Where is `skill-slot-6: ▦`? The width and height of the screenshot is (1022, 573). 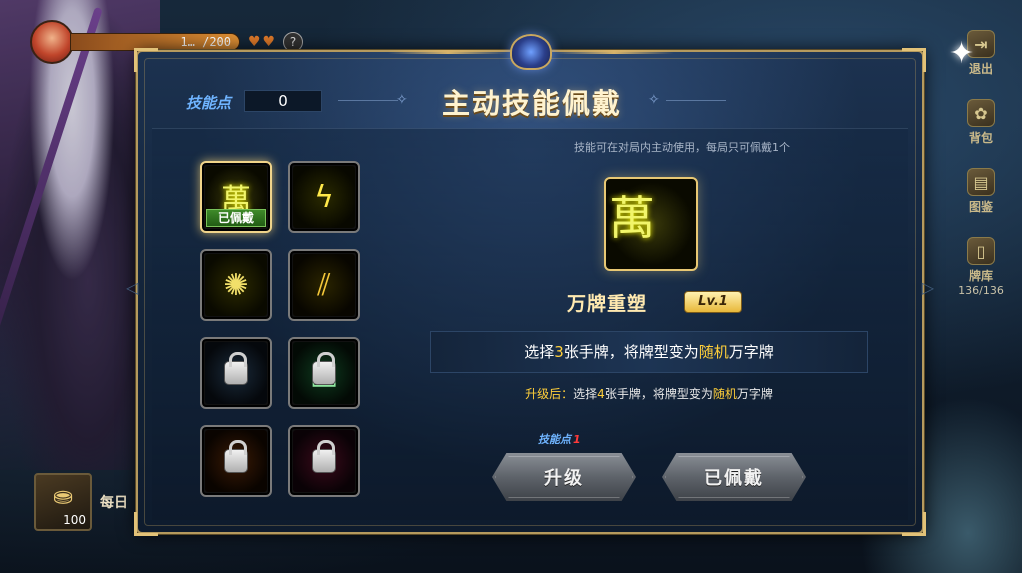 skill-slot-6: ▦ is located at coordinates (324, 373).